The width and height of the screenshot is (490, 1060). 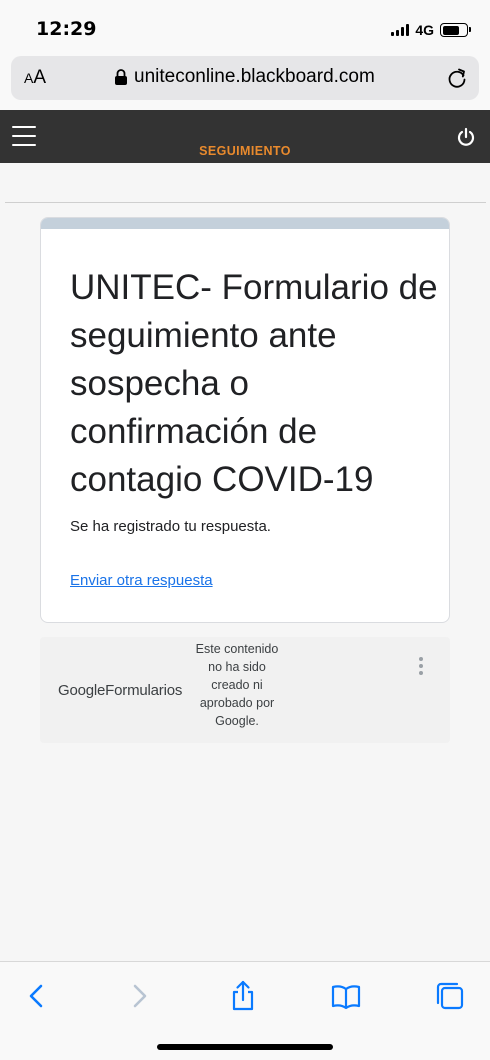 I want to click on url-text: uniteconline.blackboard.com, so click(x=254, y=76).